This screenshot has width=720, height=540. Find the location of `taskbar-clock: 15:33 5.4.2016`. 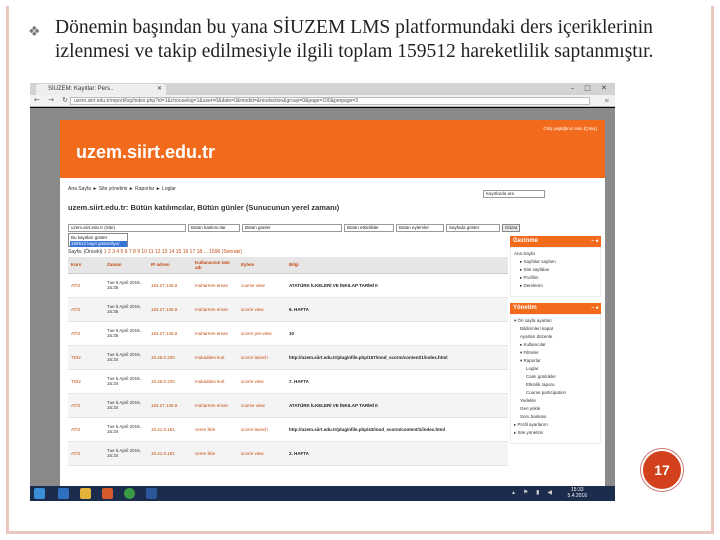

taskbar-clock: 15:33 5.4.2016 is located at coordinates (577, 493).